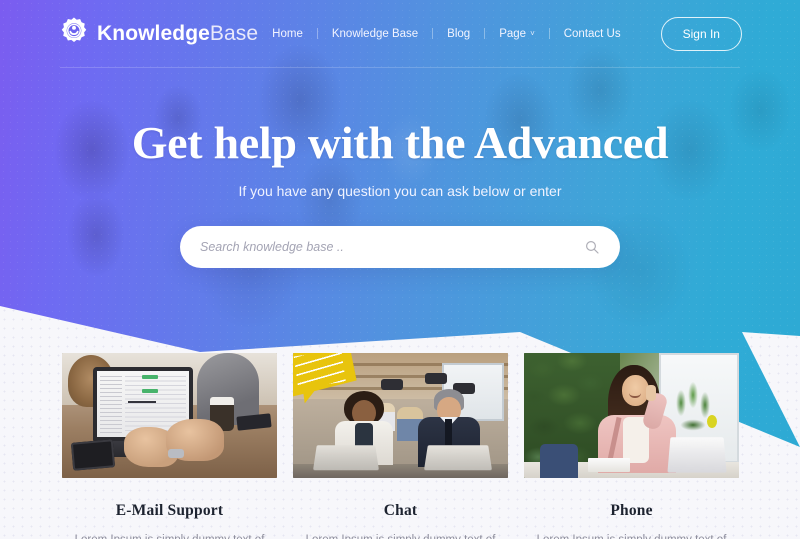 Image resolution: width=800 pixels, height=539 pixels. I want to click on nav-item-knowledge-base-label: Knowledge Base, so click(375, 33).